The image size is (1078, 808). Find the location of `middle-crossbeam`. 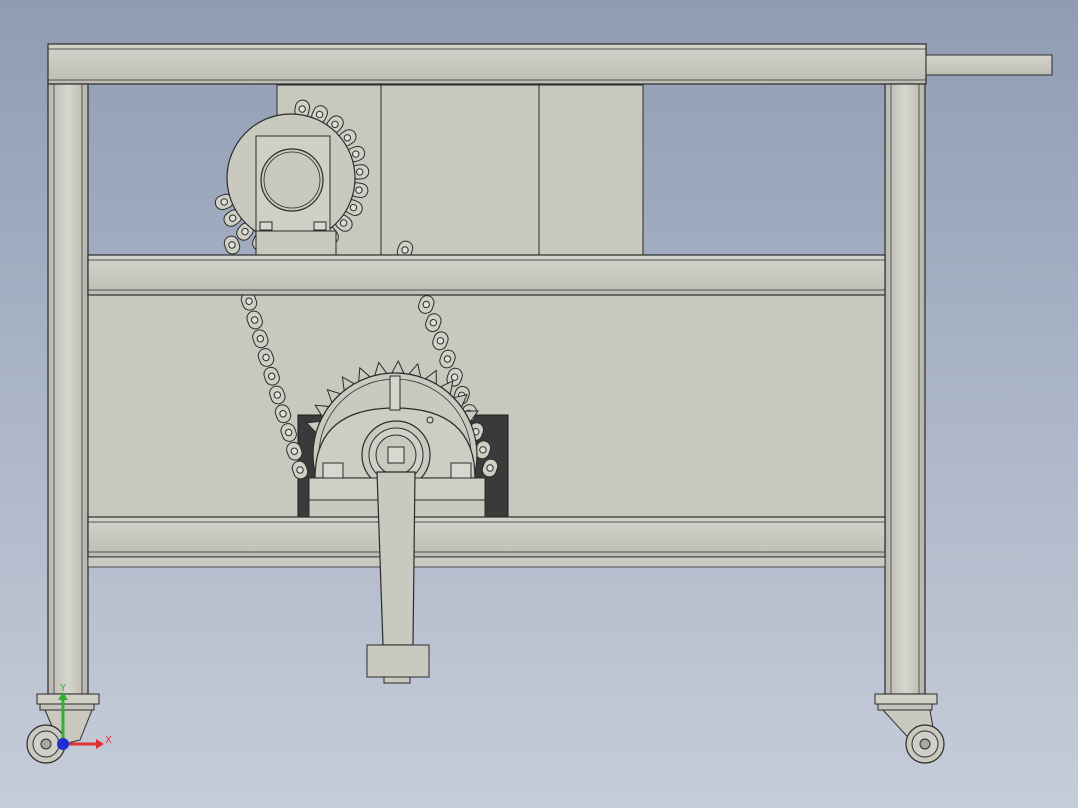

middle-crossbeam is located at coordinates (486, 275).